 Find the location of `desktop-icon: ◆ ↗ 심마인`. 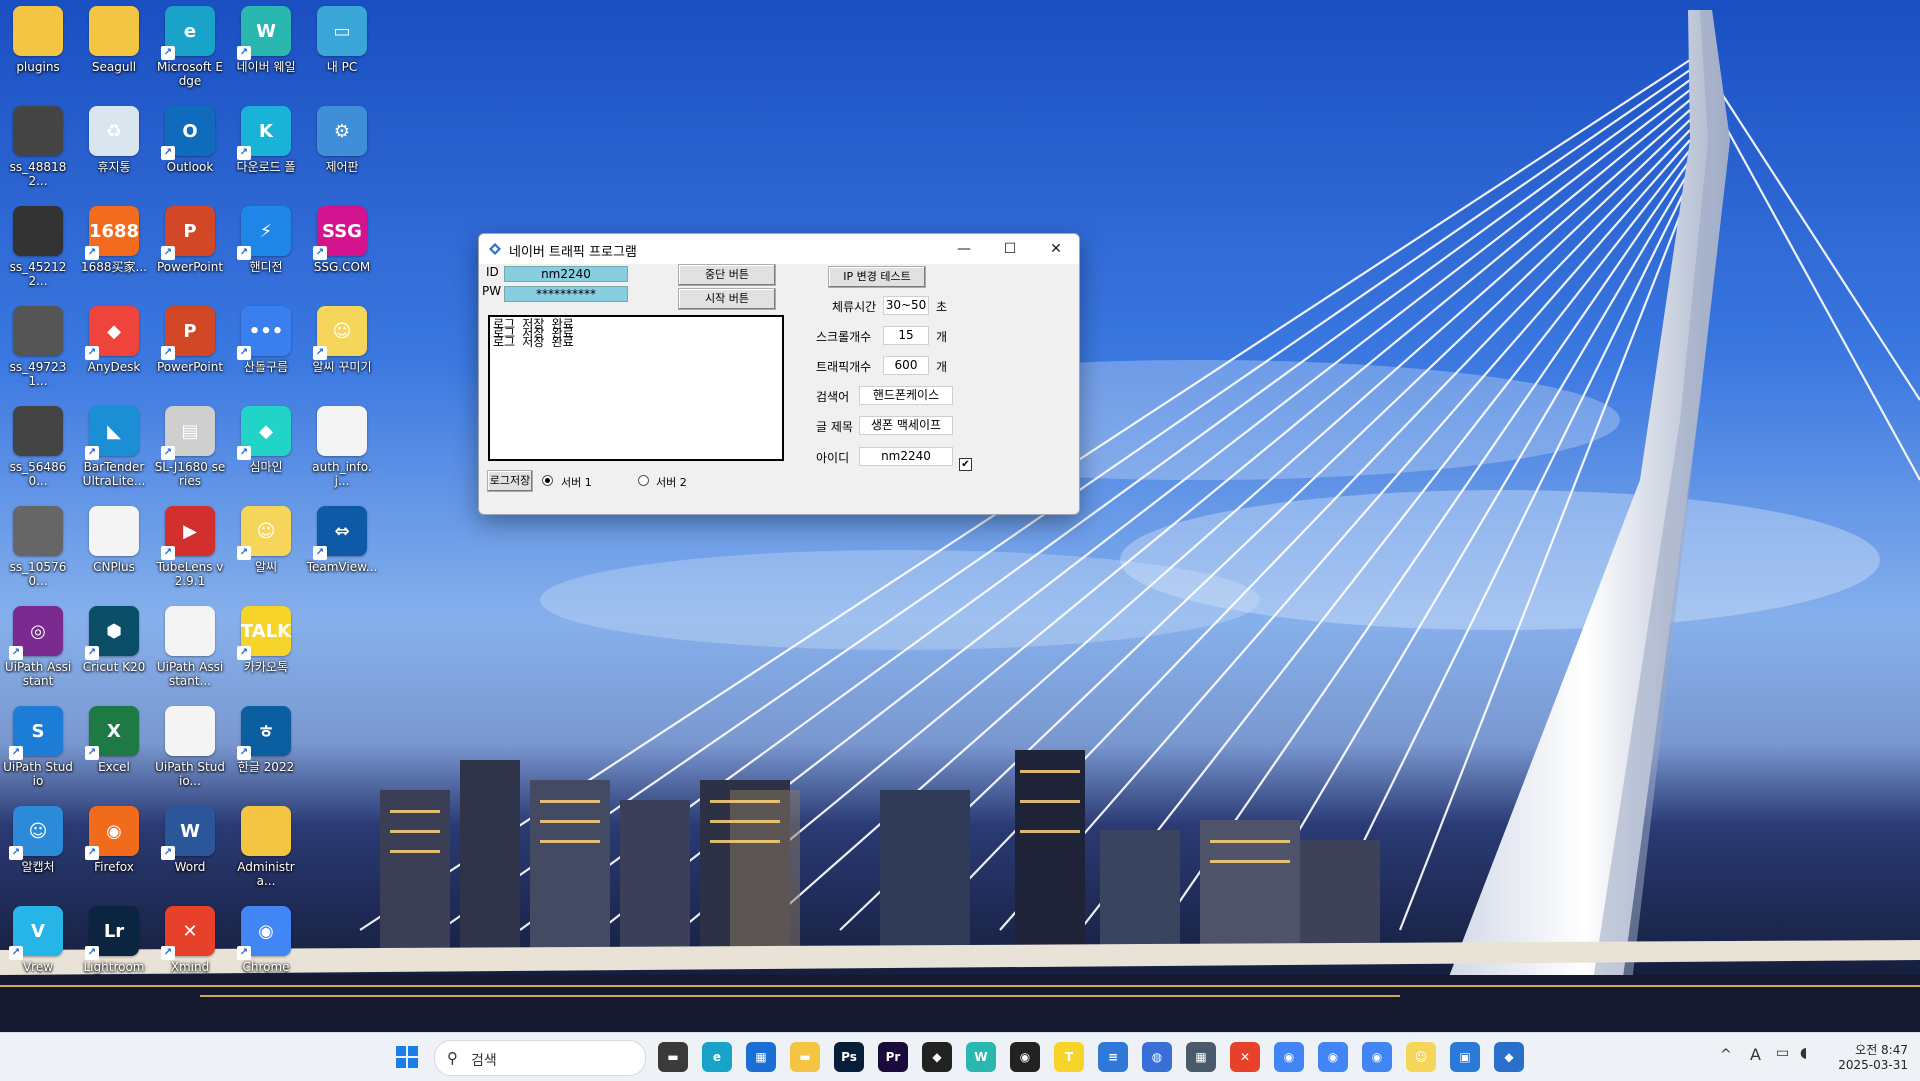

desktop-icon: ◆ ↗ 심마인 is located at coordinates (266, 448).